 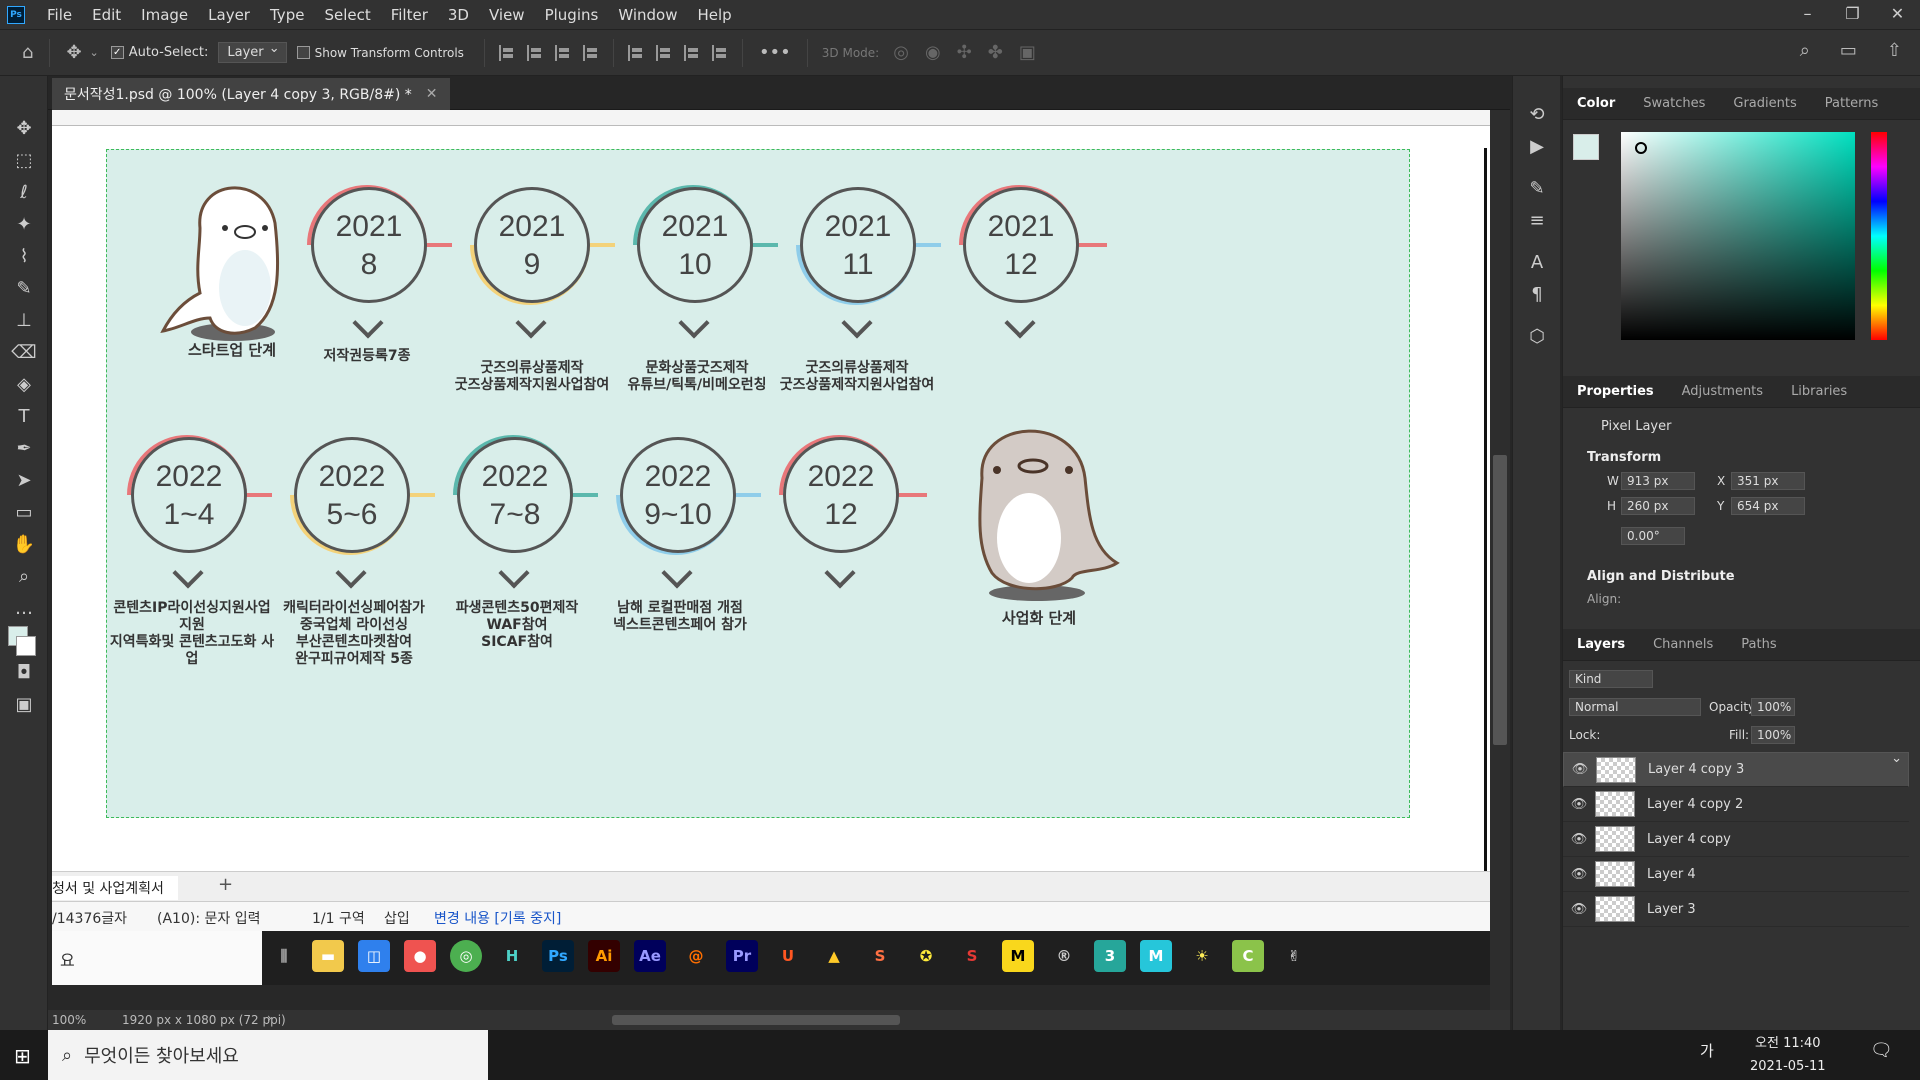 I want to click on search-icon: ⌕, so click(x=1805, y=50).